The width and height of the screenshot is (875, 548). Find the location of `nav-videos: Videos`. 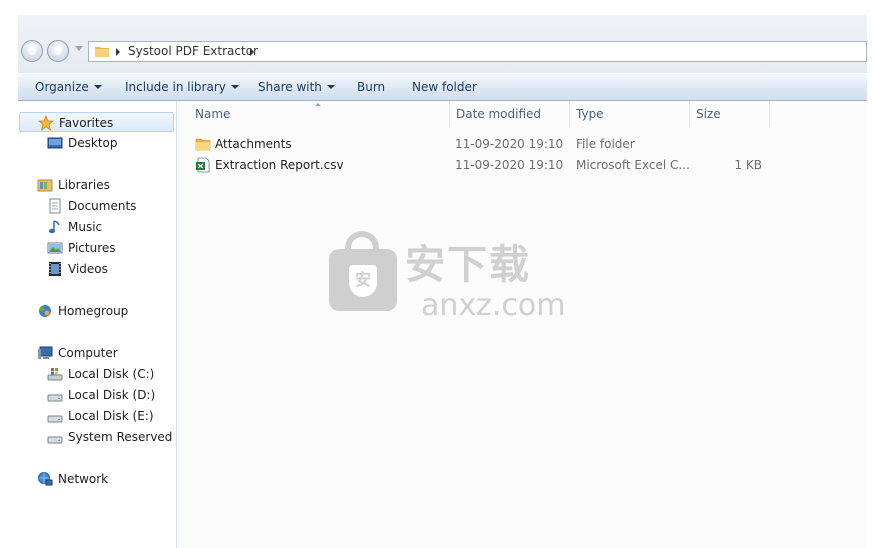

nav-videos: Videos is located at coordinates (110, 269).